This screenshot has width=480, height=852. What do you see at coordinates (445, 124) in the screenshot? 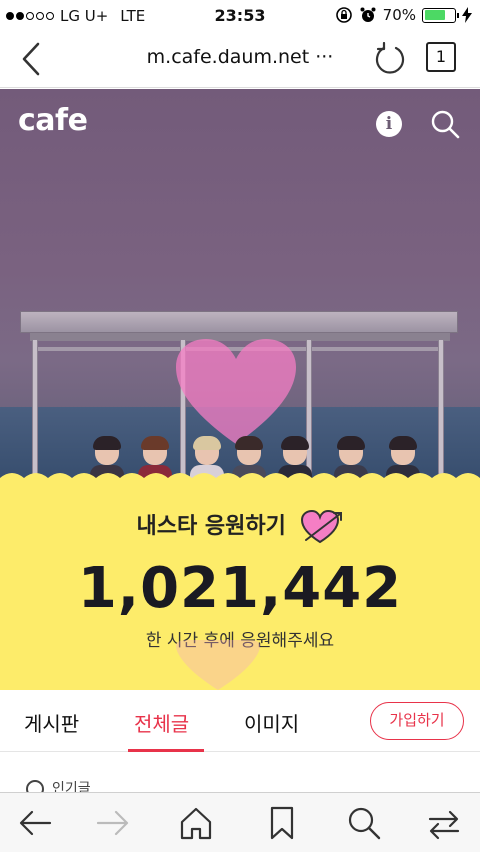
I see `search-icon` at bounding box center [445, 124].